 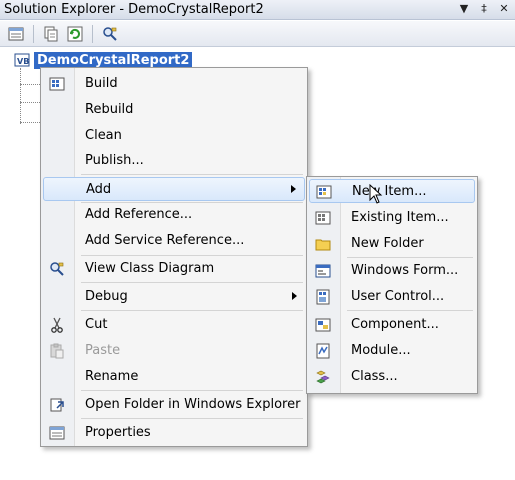 What do you see at coordinates (99, 189) in the screenshot?
I see `menu-item-label: Add` at bounding box center [99, 189].